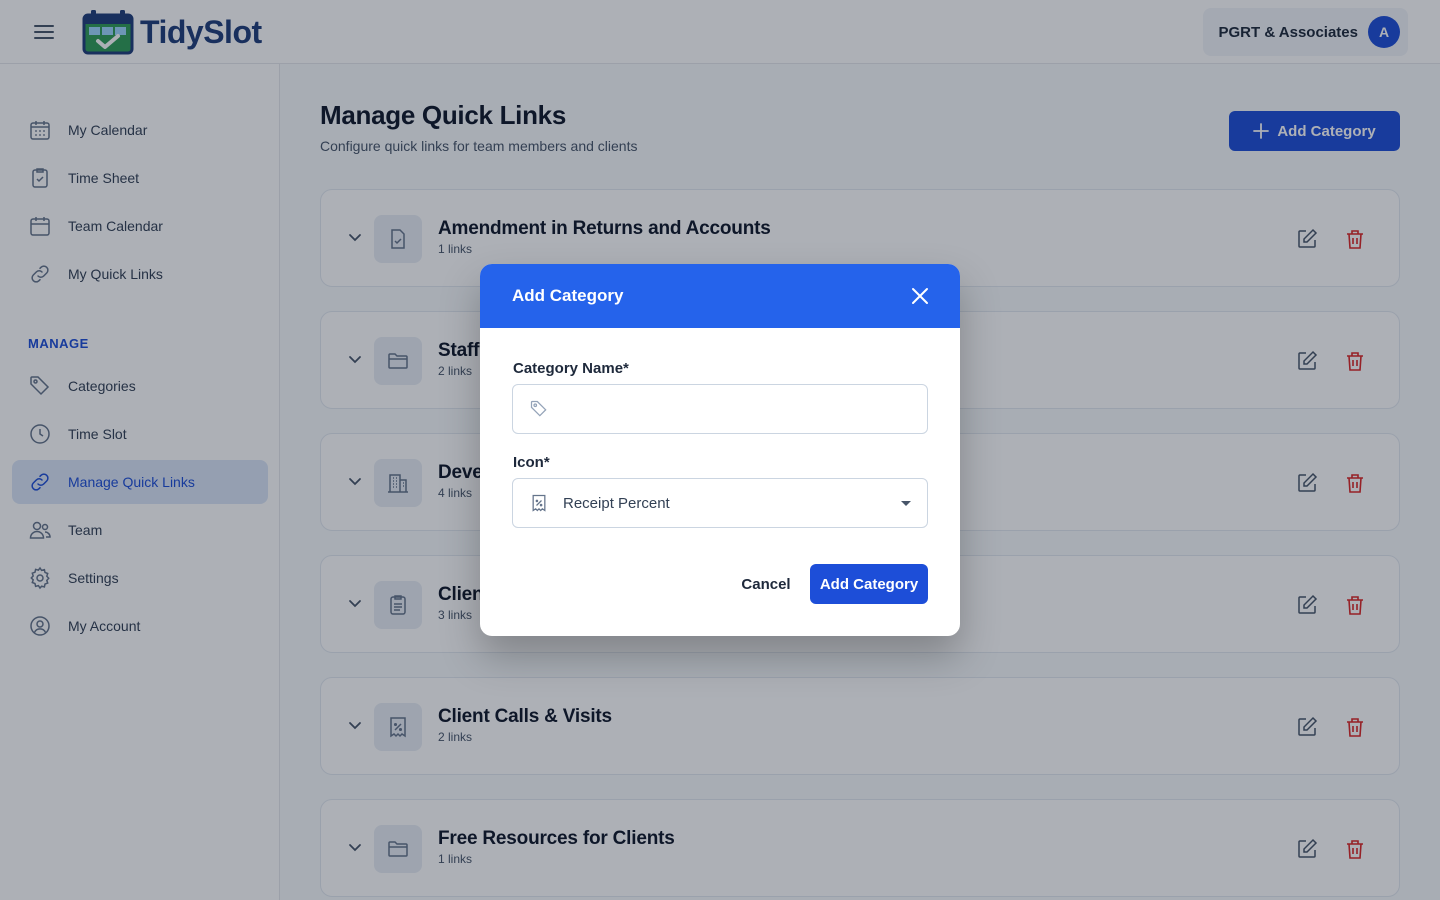  I want to click on caret-down-icon, so click(906, 503).